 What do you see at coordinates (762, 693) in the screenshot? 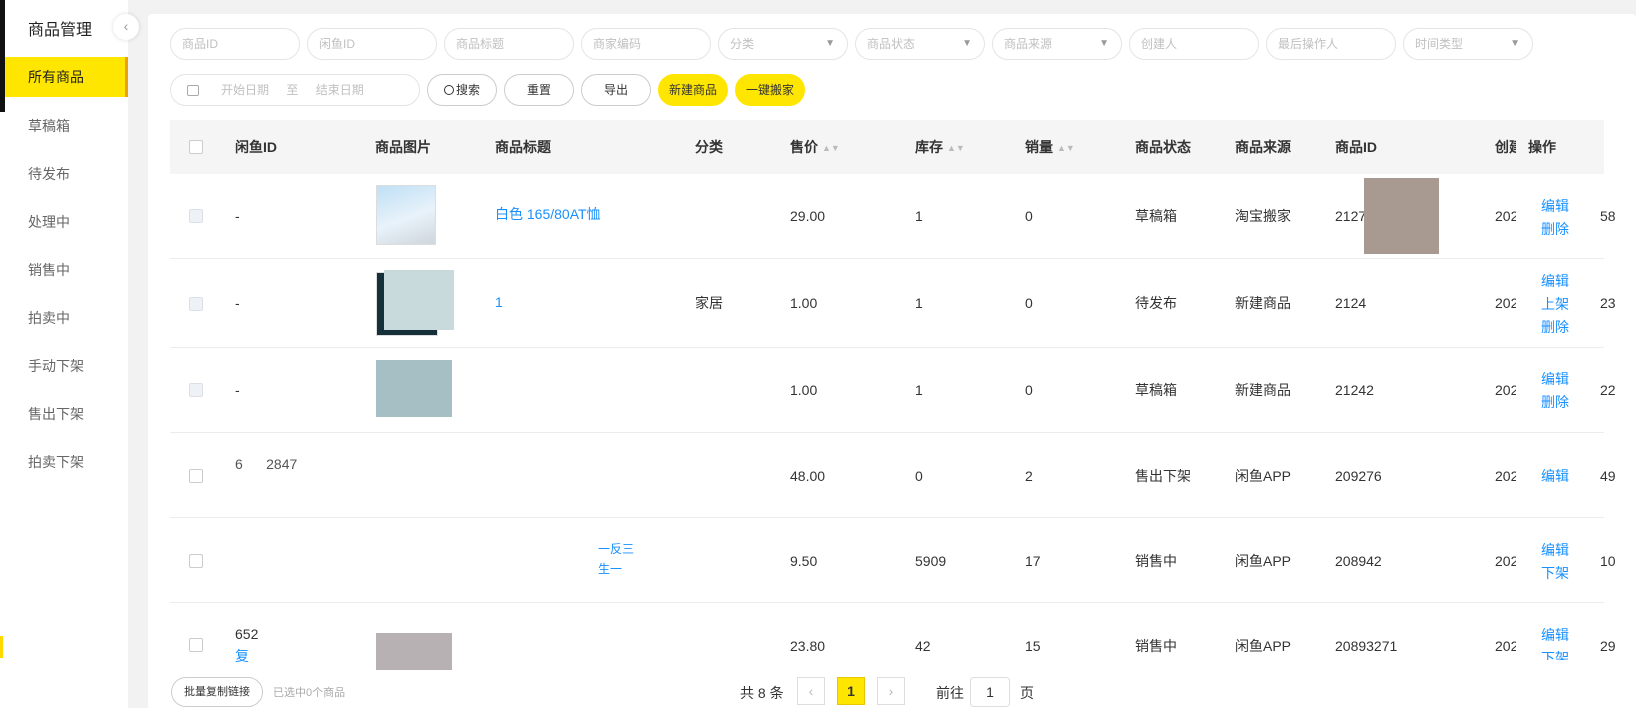
I see `total-count-text: 共 8 条` at bounding box center [762, 693].